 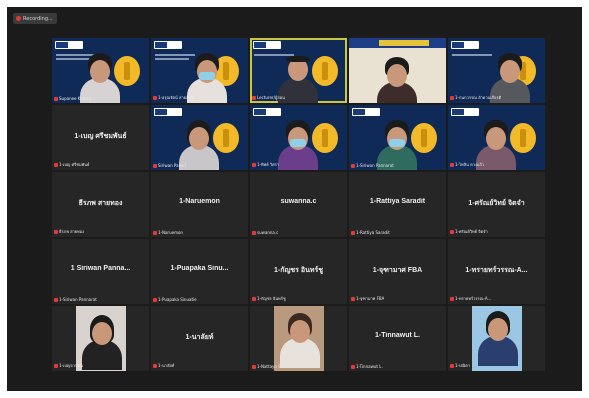 What do you see at coordinates (460, 365) in the screenshot?
I see `participant-caption: 1-ปณิตา` at bounding box center [460, 365].